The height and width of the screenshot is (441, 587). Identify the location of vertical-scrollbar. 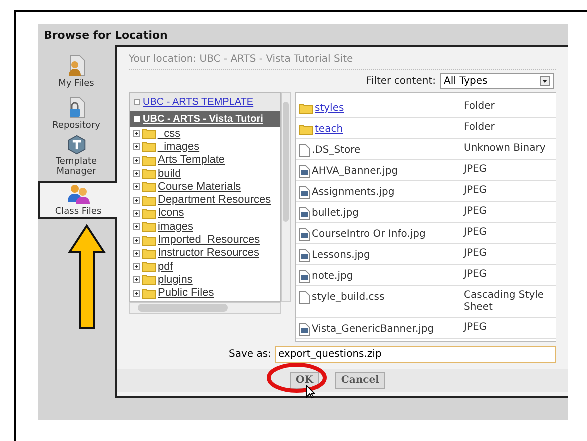
(286, 197).